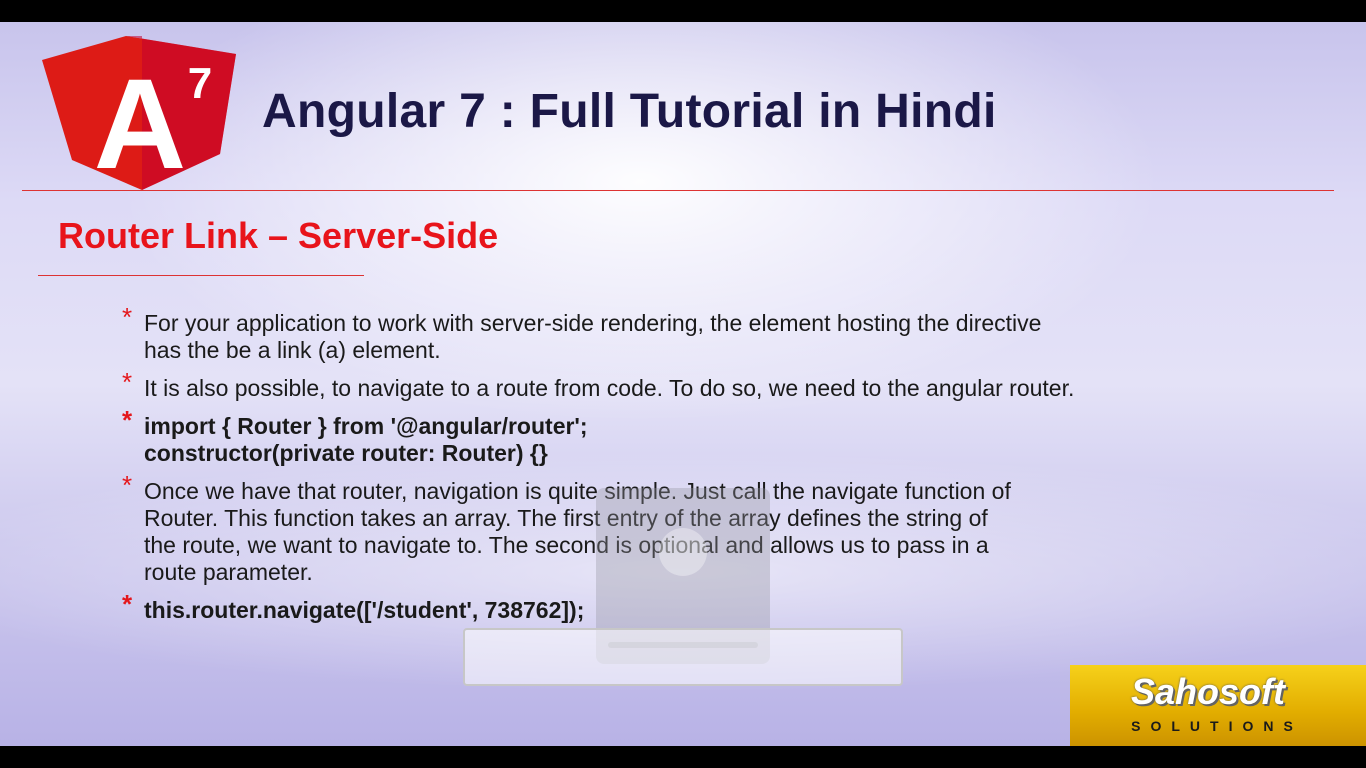 Image resolution: width=1366 pixels, height=768 pixels. Describe the element at coordinates (683, 552) in the screenshot. I see `brightness-icon` at that location.